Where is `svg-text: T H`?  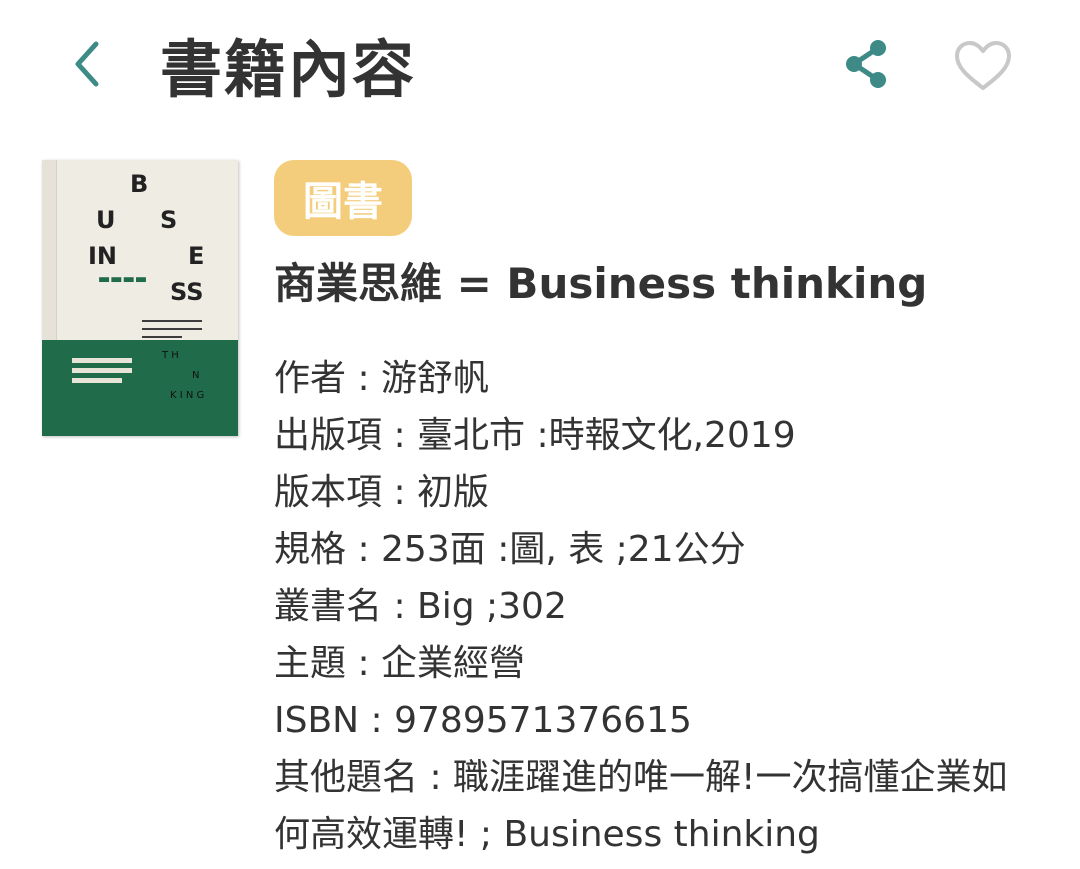
svg-text: T H is located at coordinates (170, 355).